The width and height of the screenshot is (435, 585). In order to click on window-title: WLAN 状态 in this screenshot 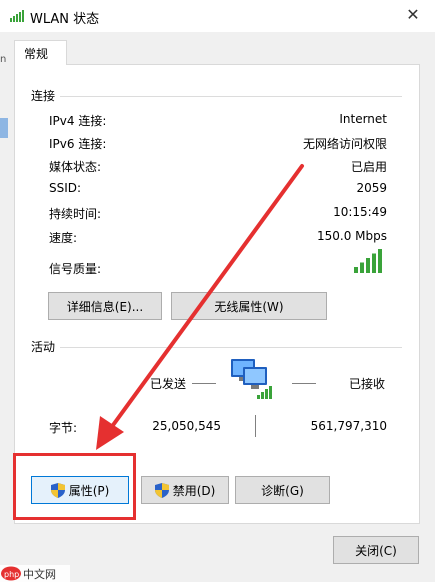, I will do `click(65, 19)`.